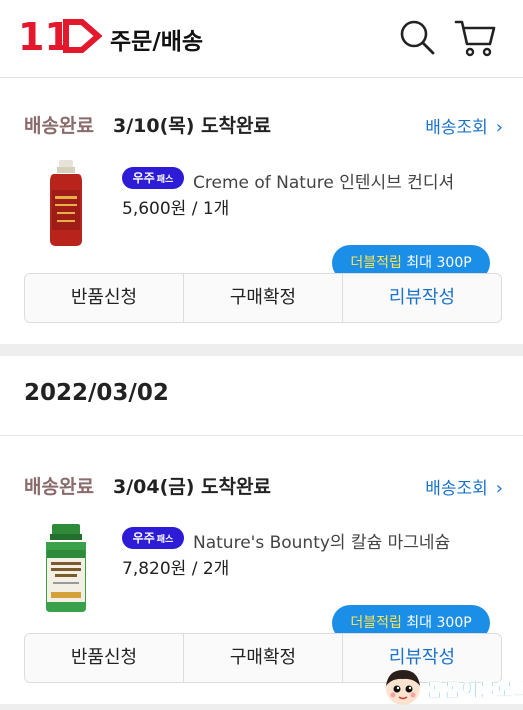 The height and width of the screenshot is (710, 523). I want to click on character-face-icon, so click(403, 687).